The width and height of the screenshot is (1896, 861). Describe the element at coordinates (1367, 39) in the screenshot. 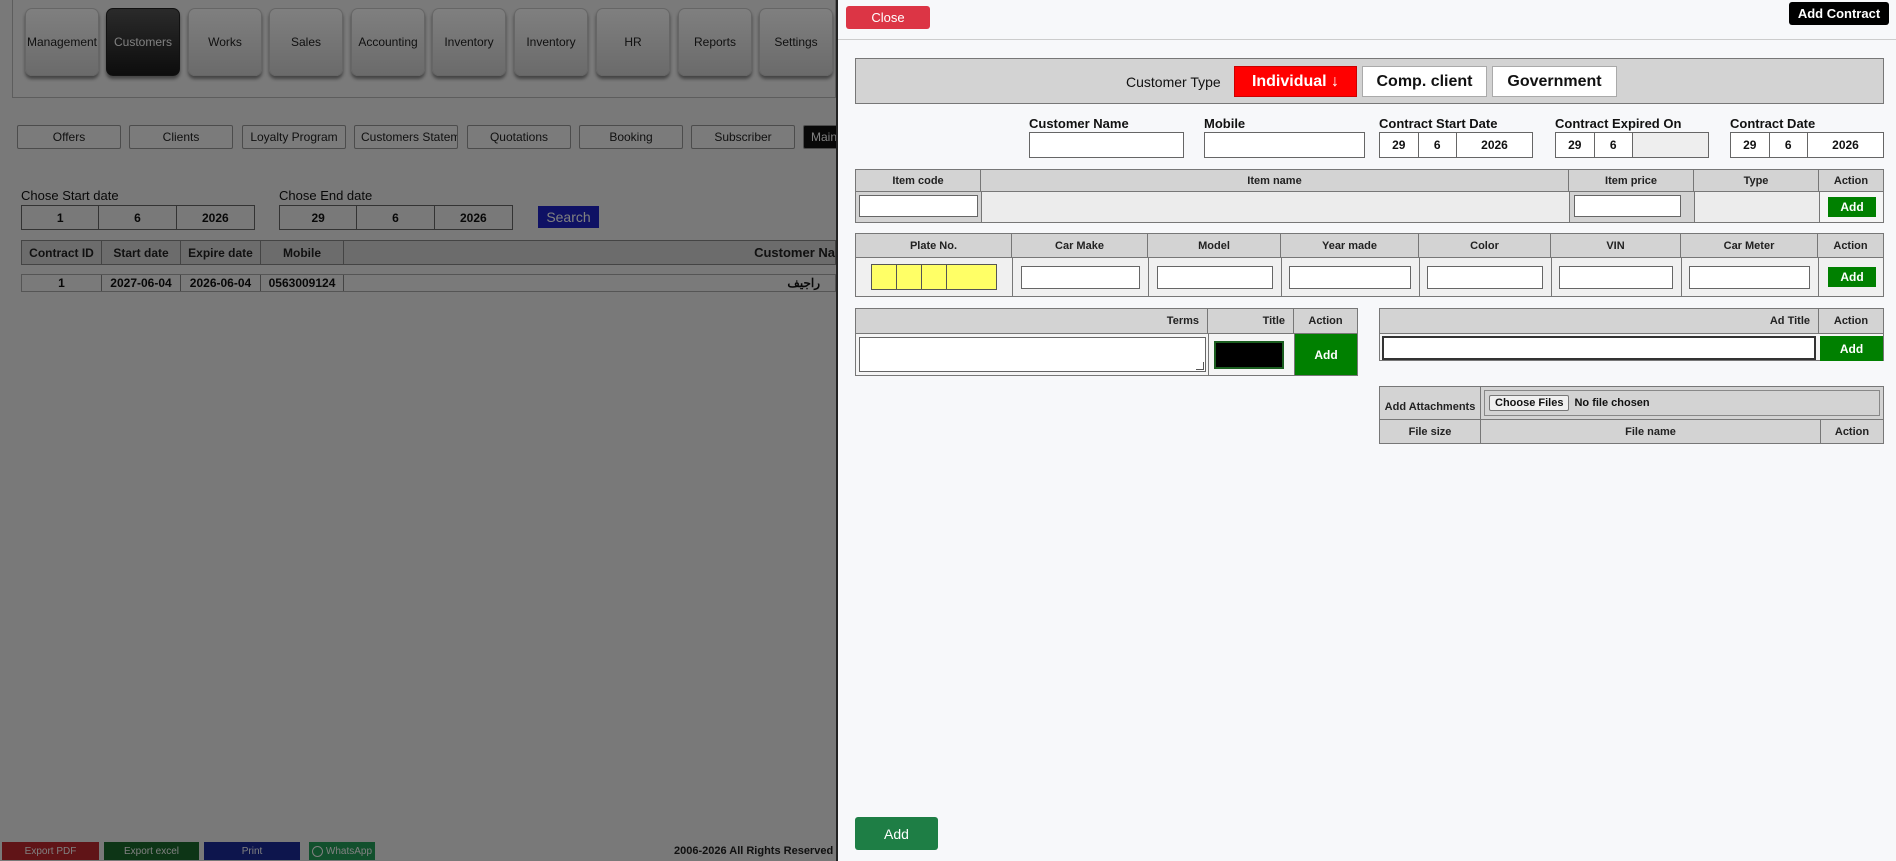

I see `header-divider` at that location.